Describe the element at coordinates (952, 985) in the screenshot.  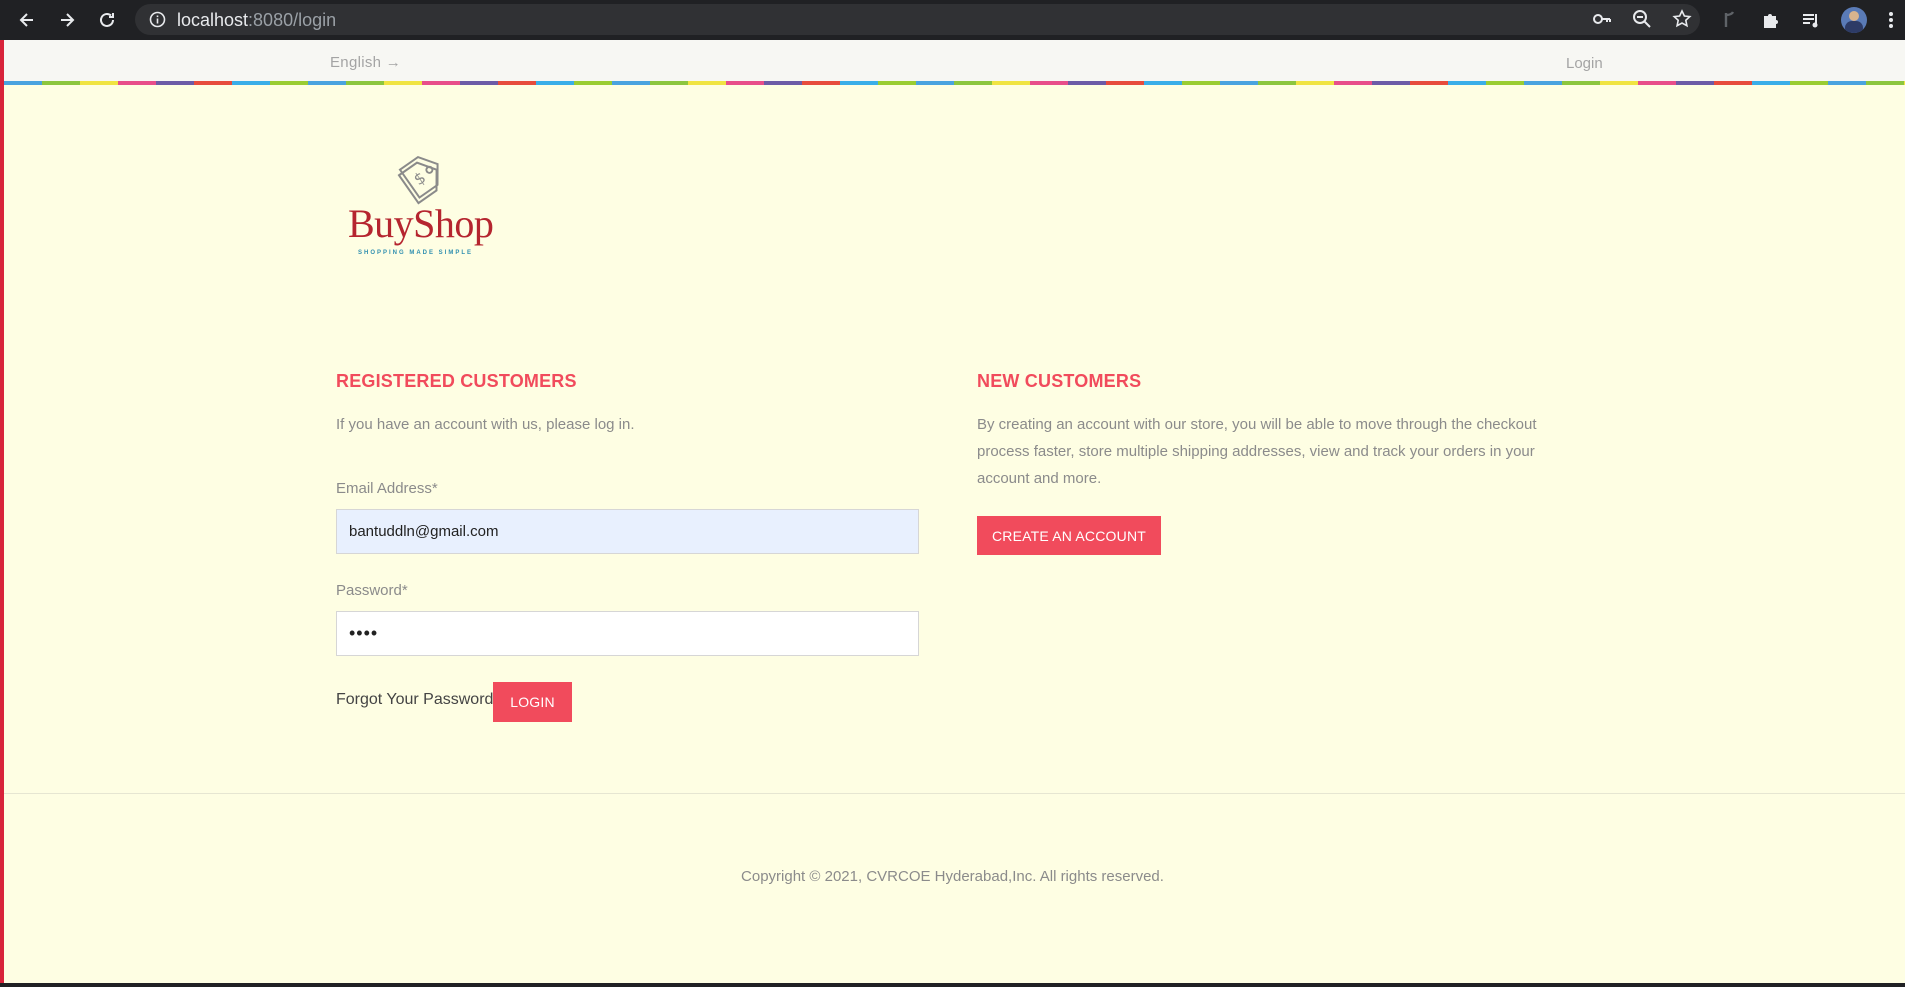
I see `bottom-edge` at that location.